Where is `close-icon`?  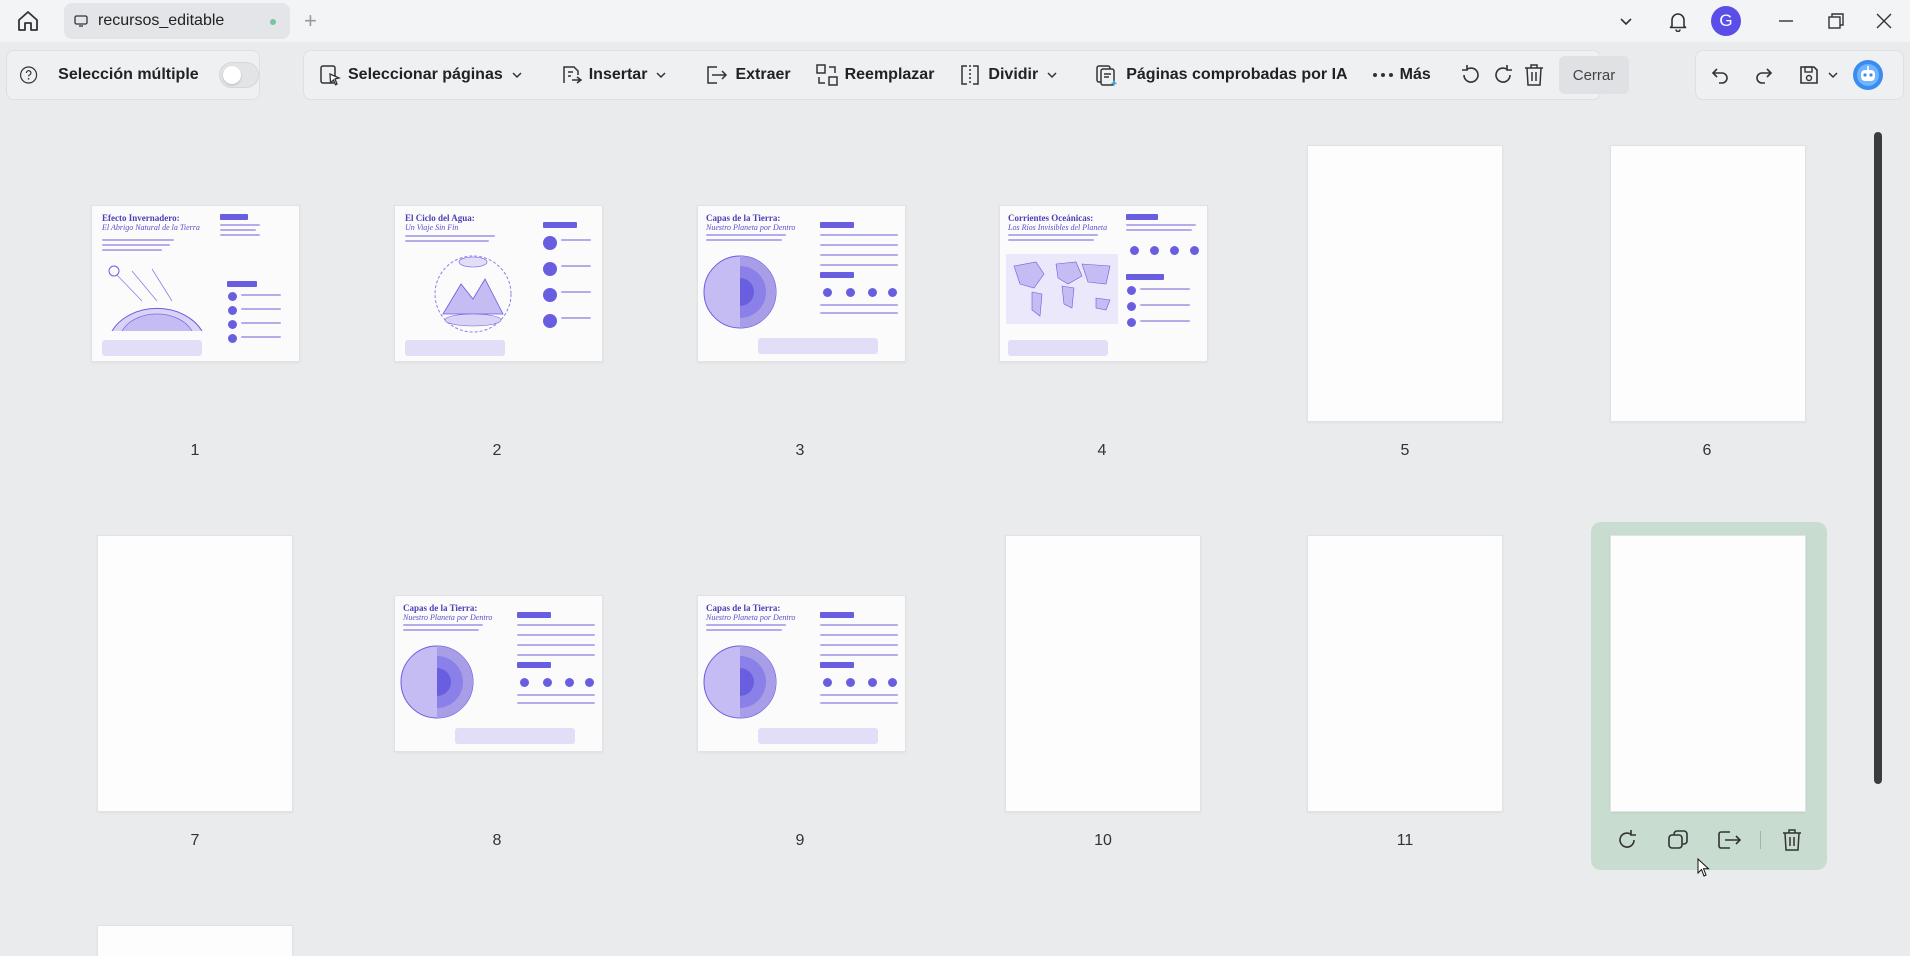
close-icon is located at coordinates (1884, 21).